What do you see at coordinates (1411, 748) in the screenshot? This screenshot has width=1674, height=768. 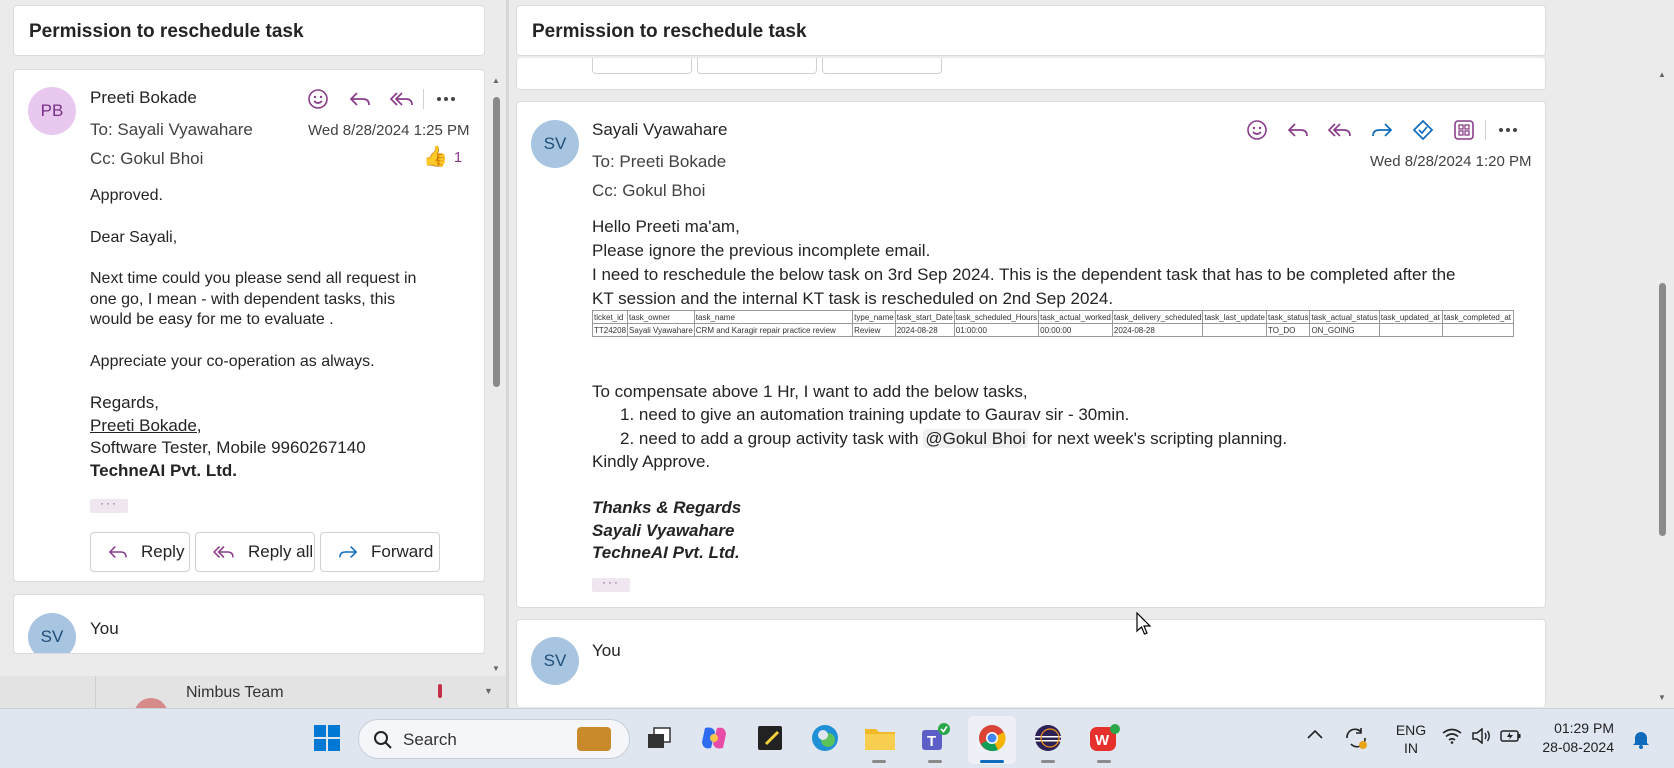 I see `region-code: IN` at bounding box center [1411, 748].